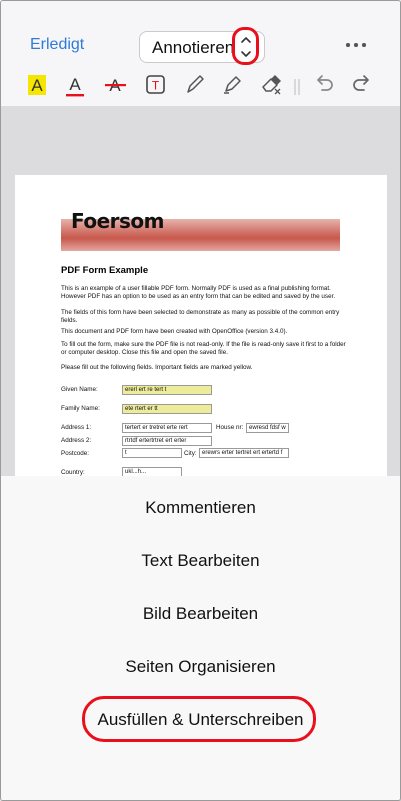 The height and width of the screenshot is (801, 401). What do you see at coordinates (244, 453) in the screenshot?
I see `city-field: erewrs erter tertret ert ertertd f` at bounding box center [244, 453].